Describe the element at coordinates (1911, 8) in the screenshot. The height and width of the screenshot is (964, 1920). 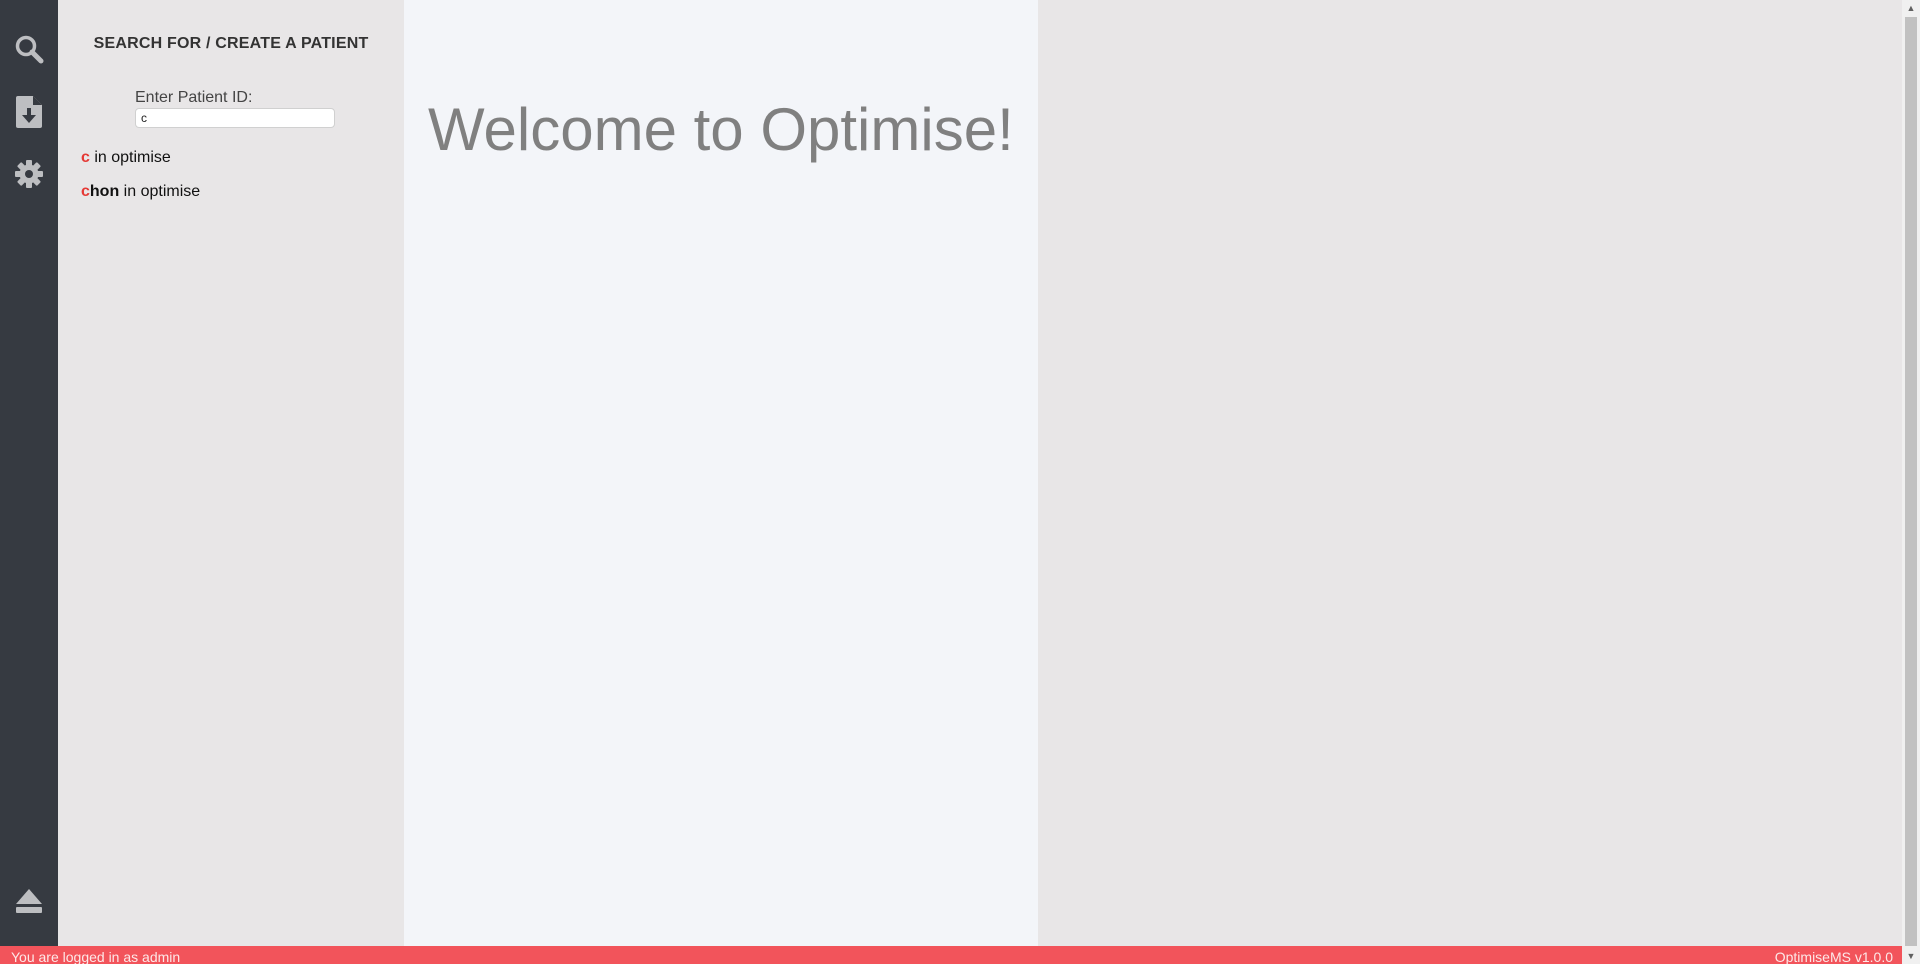
I see `scroll-up-arrow-icon: ▲` at that location.